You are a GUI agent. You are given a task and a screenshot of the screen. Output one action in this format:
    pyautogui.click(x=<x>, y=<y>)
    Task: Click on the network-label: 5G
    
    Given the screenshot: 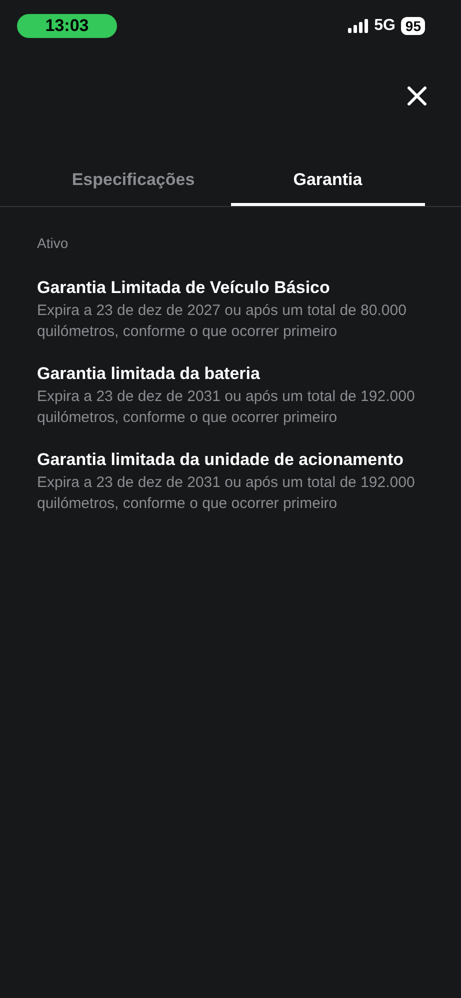 What is the action you would take?
    pyautogui.click(x=385, y=26)
    